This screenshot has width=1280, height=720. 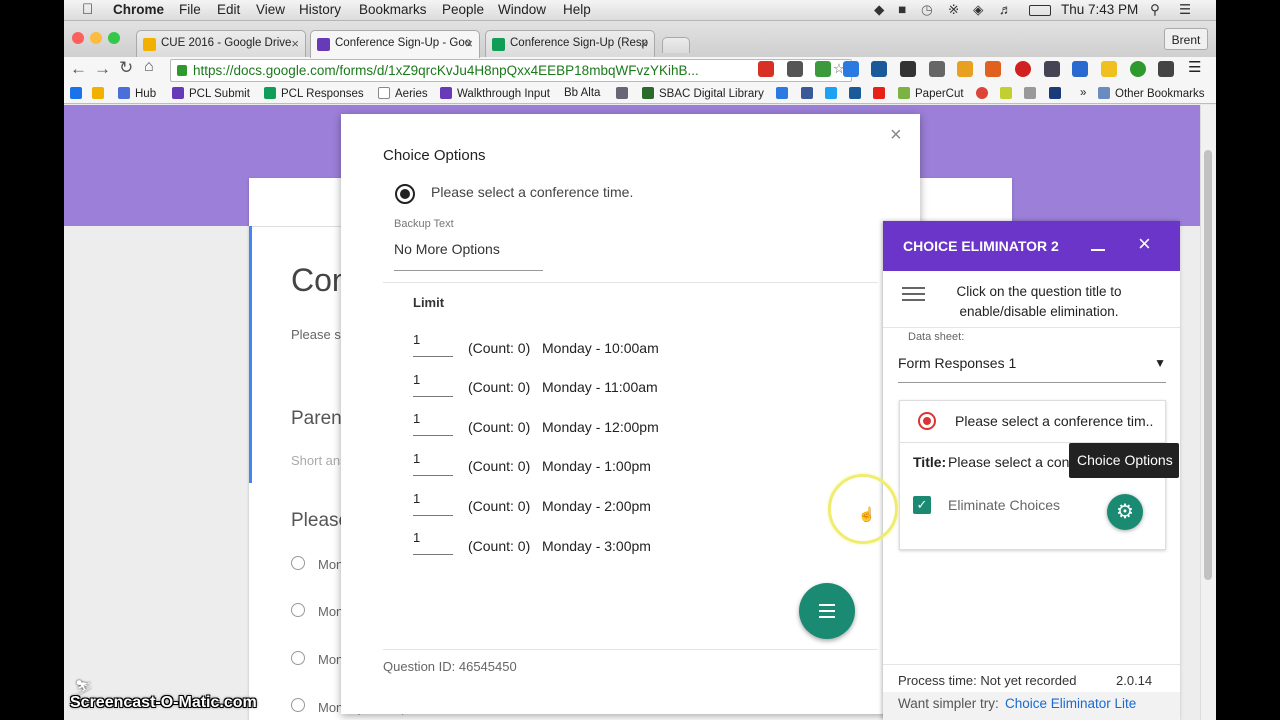 I want to click on bookmark-twitter, so click(x=833, y=93).